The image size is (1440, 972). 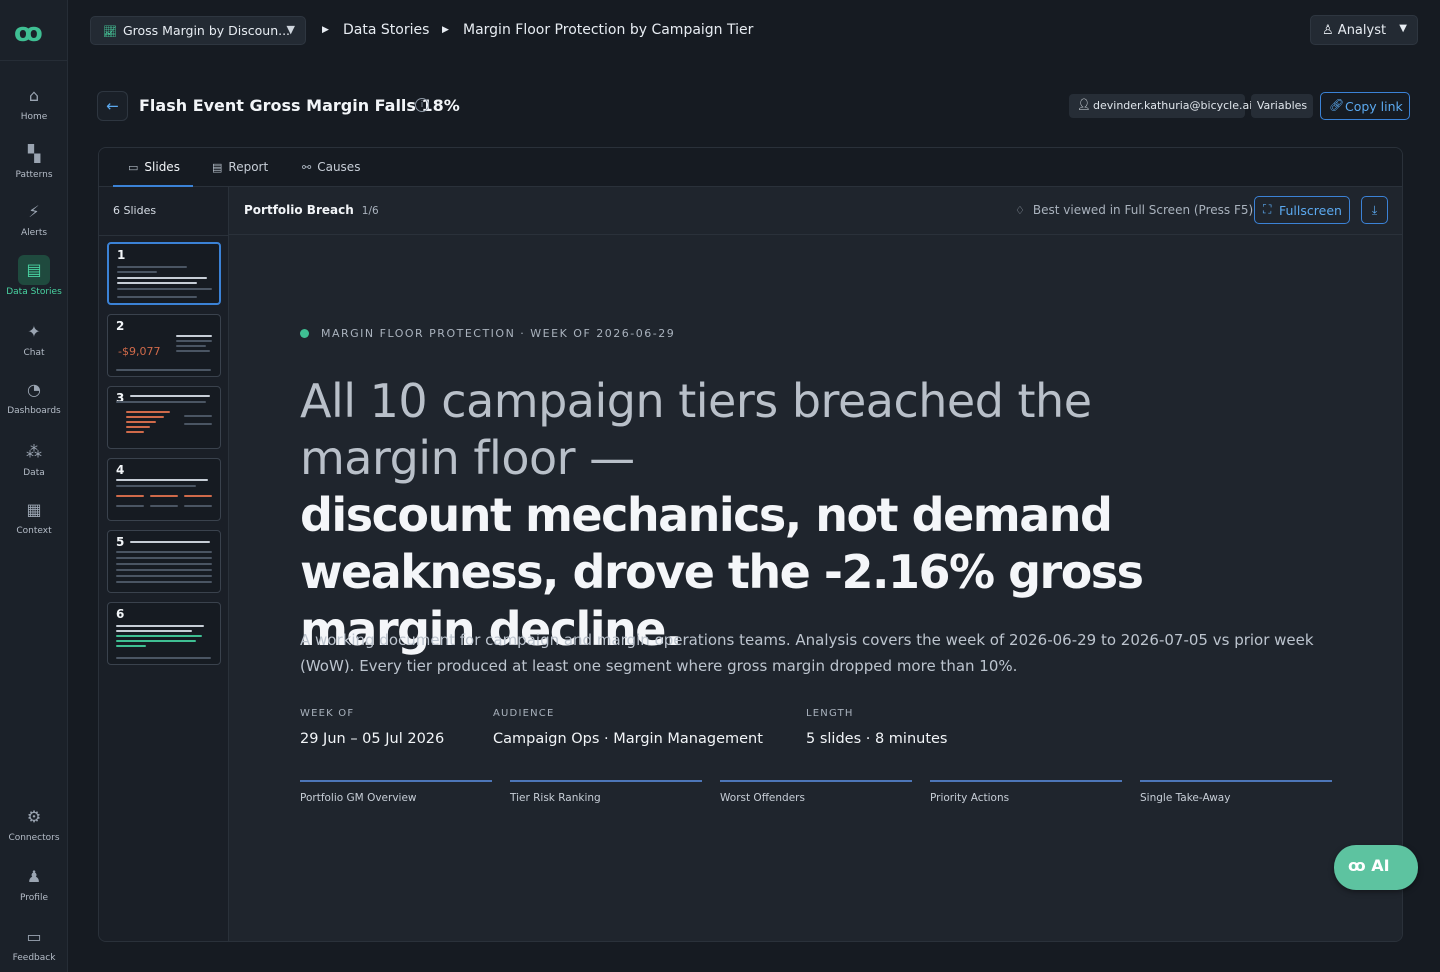 I want to click on sidebar-item-data-stories: ▤ Data Stories, so click(x=34, y=276).